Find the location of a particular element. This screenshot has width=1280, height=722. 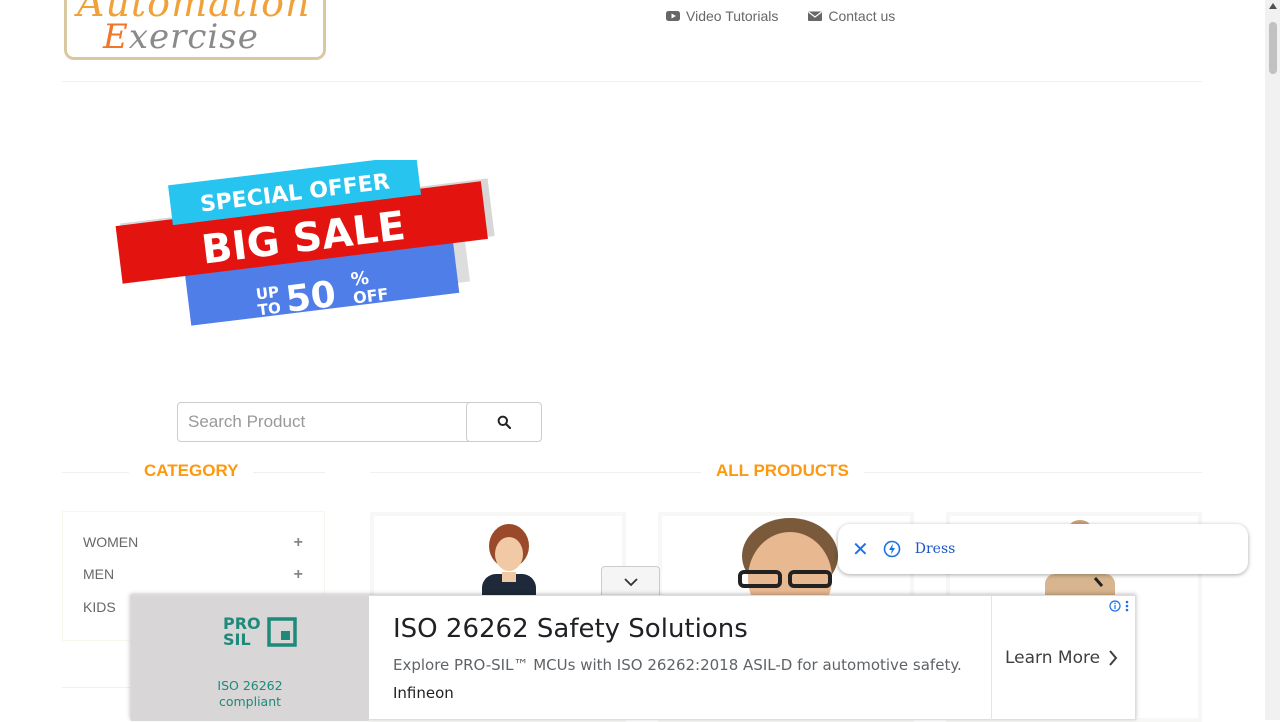

nav-video-tutorials-label: Video Tutorials is located at coordinates (732, 16).